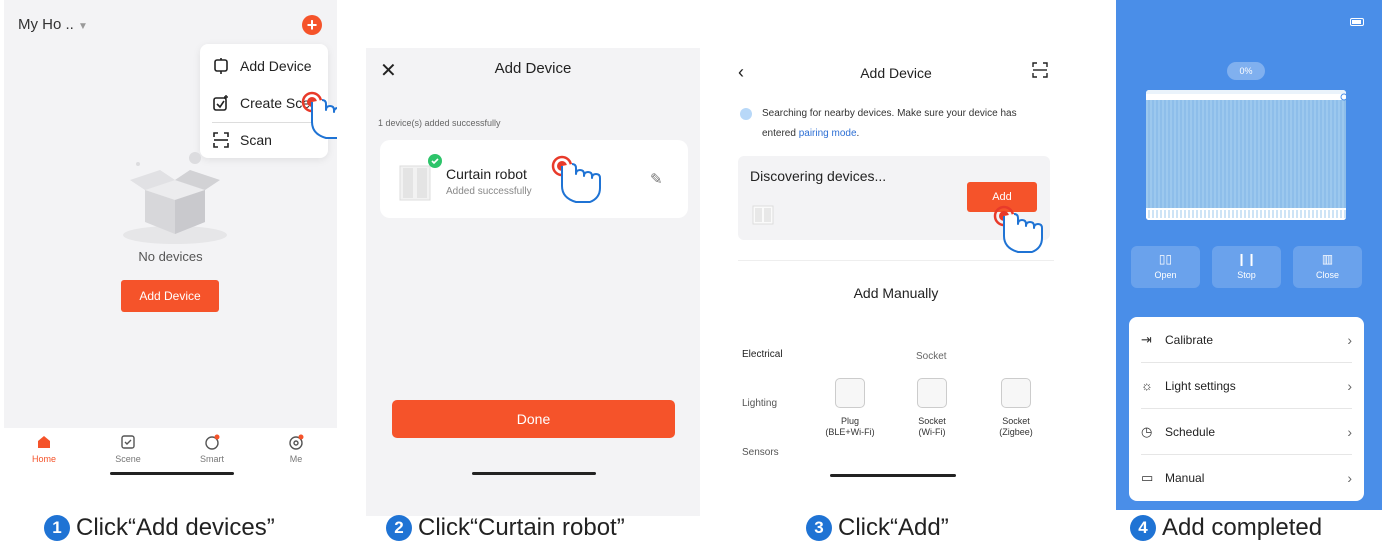  I want to click on add-manually-heading: Add Manually, so click(896, 293).